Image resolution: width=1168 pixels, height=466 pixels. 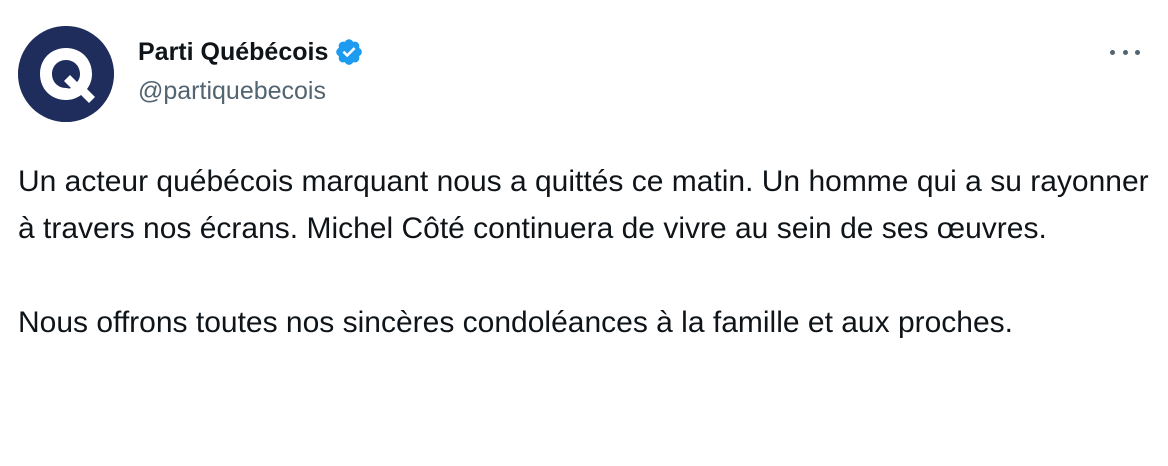 I want to click on display-name: Parti Québécois, so click(x=233, y=52).